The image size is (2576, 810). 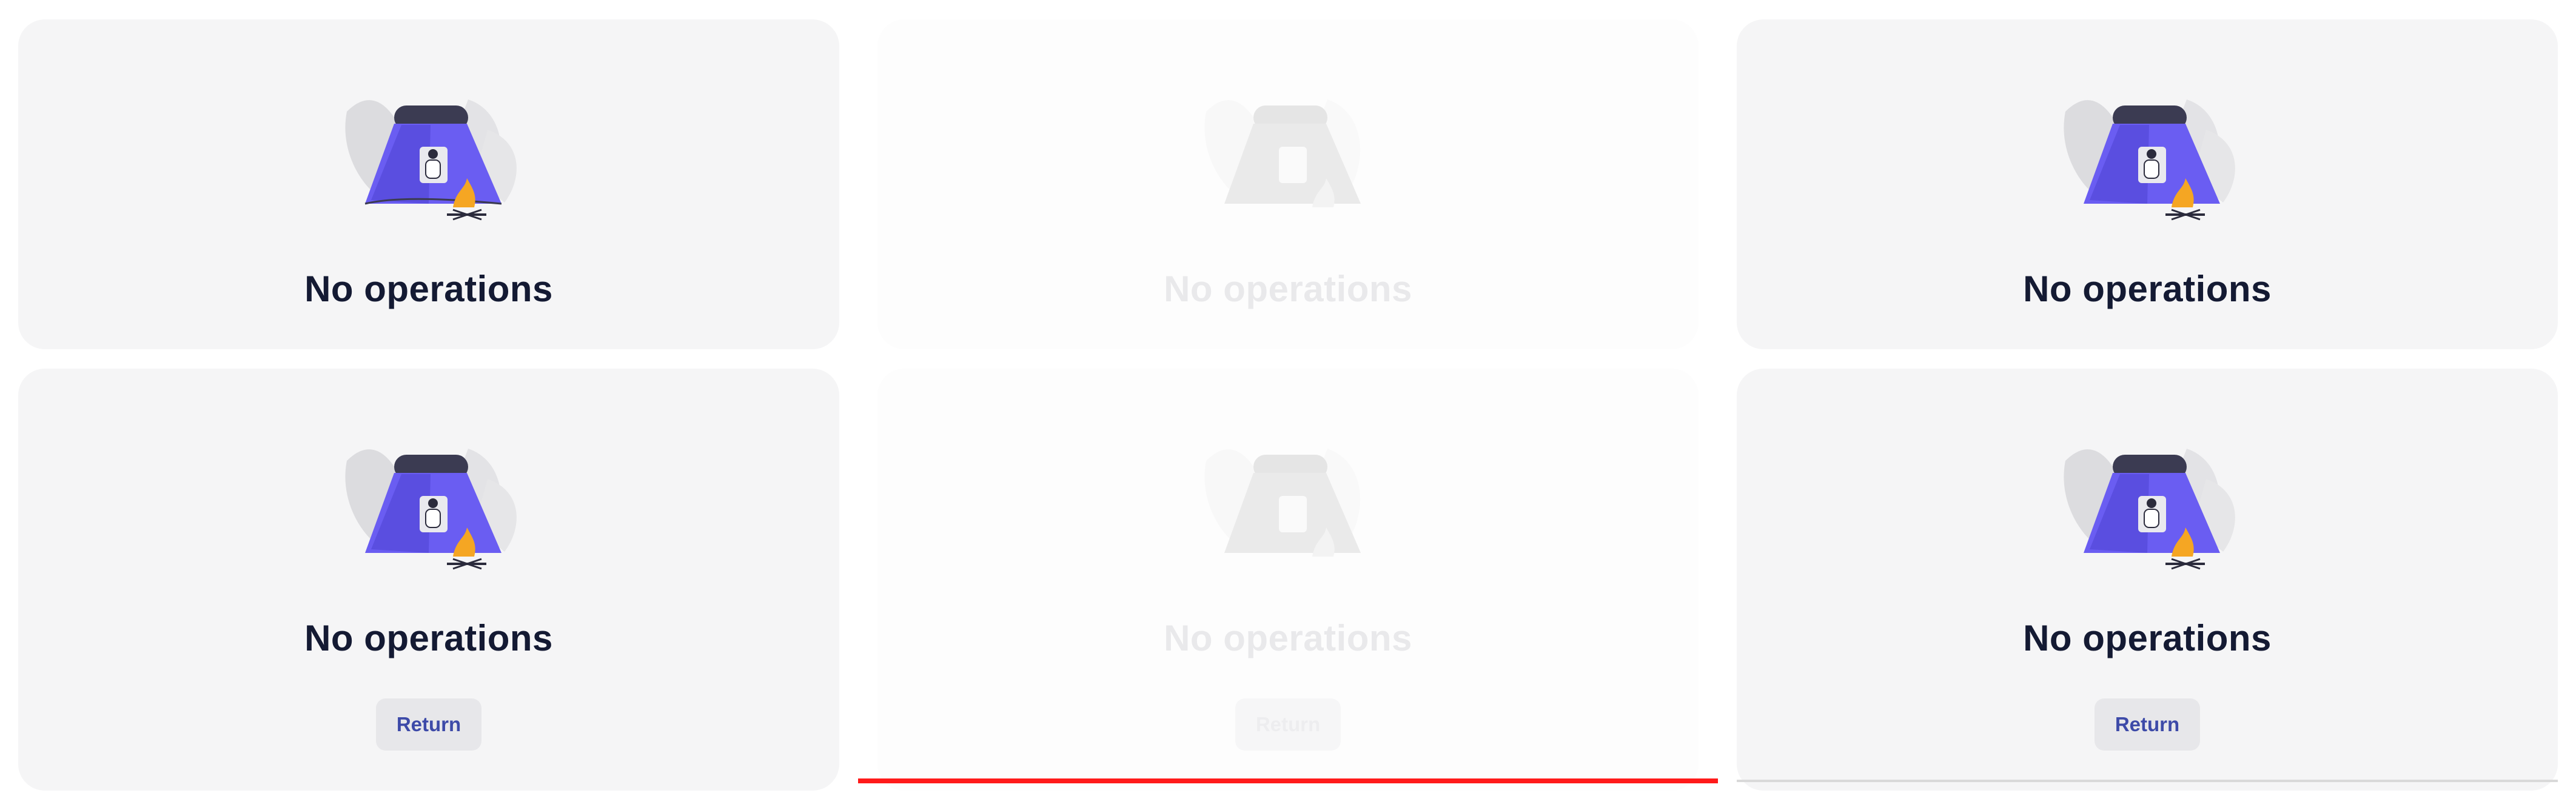 What do you see at coordinates (2147, 781) in the screenshot?
I see `progress-bar-inactive` at bounding box center [2147, 781].